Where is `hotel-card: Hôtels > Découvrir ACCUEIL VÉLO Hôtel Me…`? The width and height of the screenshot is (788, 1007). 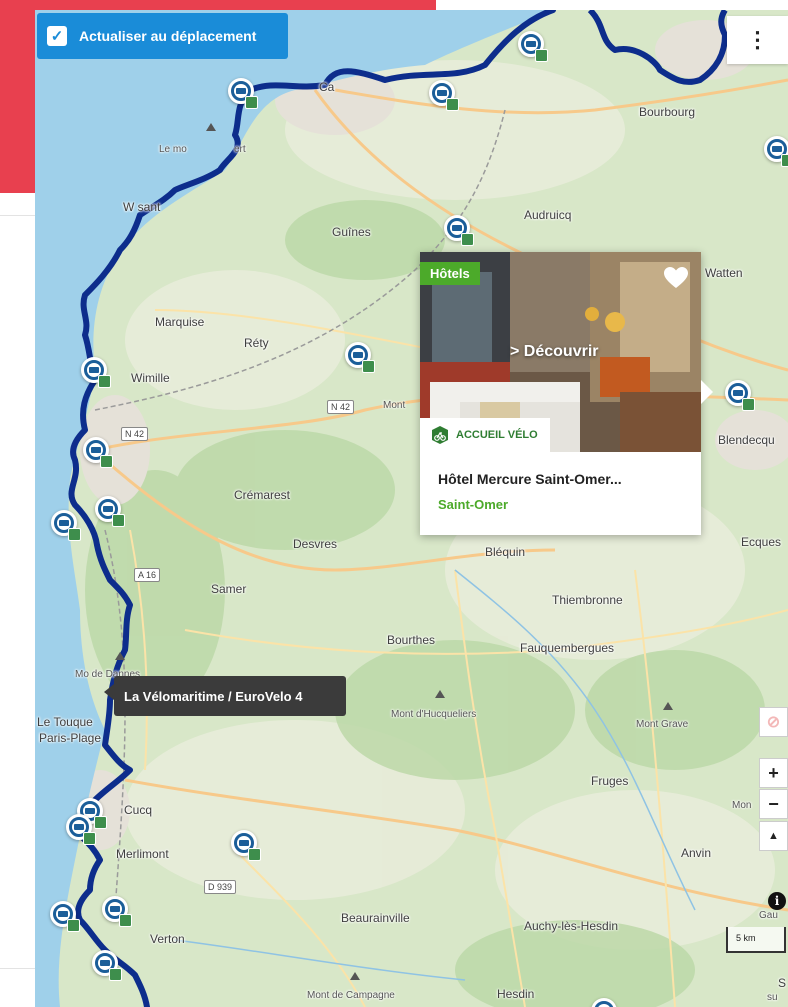 hotel-card: Hôtels > Découvrir ACCUEIL VÉLO Hôtel Me… is located at coordinates (560, 393).